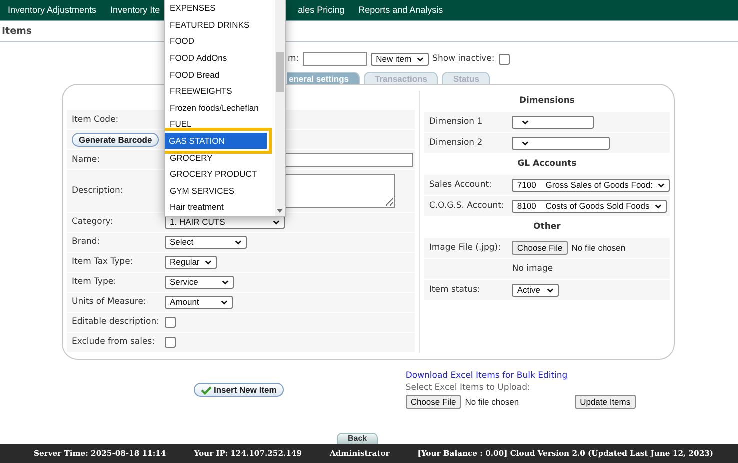  I want to click on field-label: Item Code:, so click(95, 119).